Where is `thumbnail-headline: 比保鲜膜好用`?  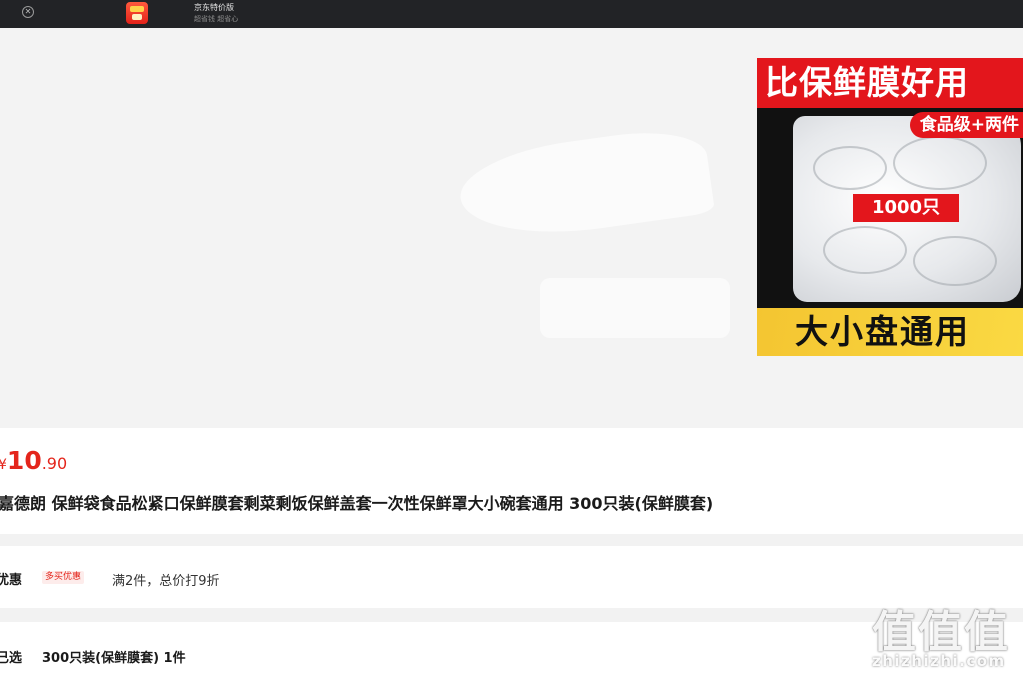 thumbnail-headline: 比保鲜膜好用 is located at coordinates (890, 83).